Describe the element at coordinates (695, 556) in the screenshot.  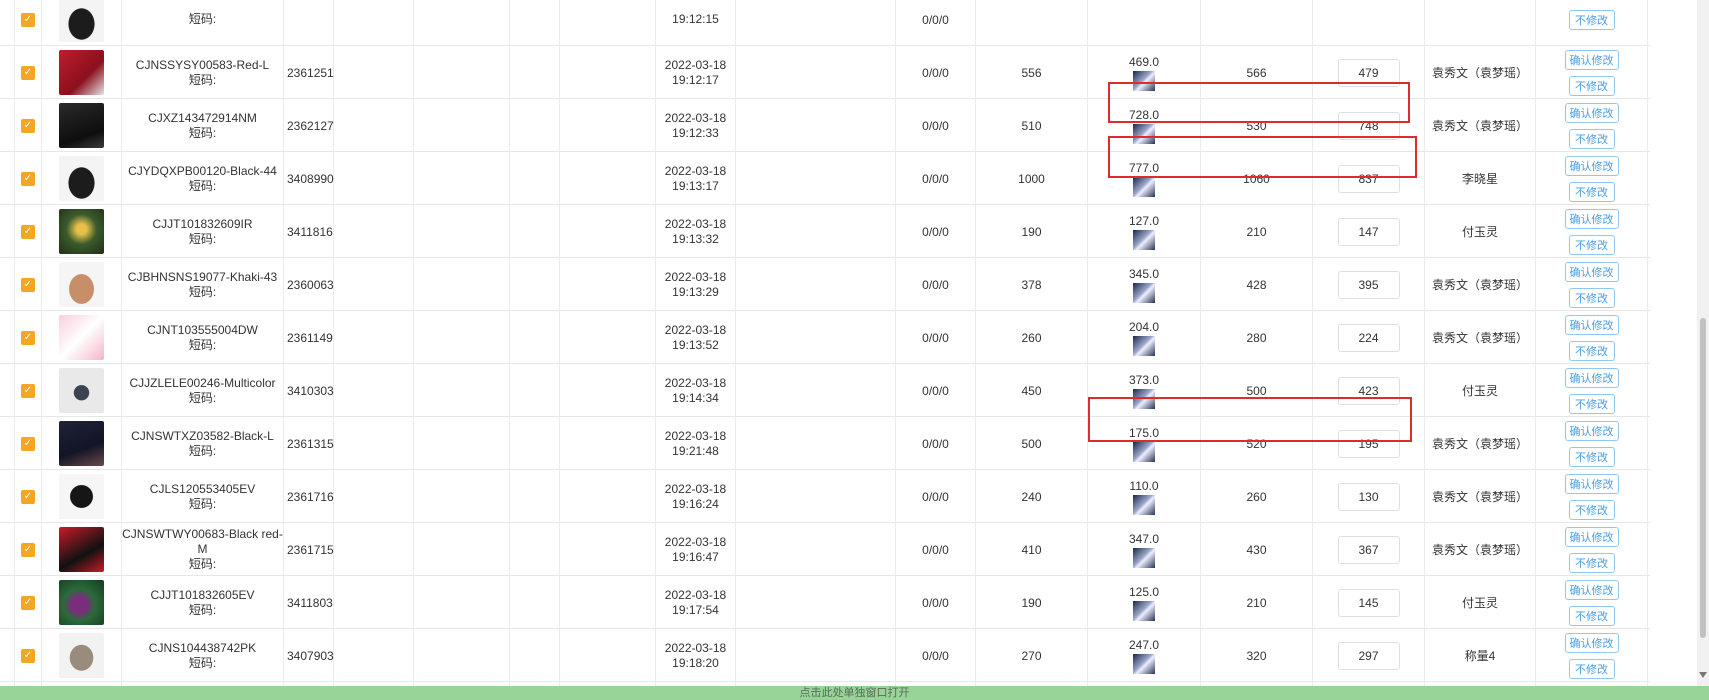
I see `time-text: 19:16:47` at that location.